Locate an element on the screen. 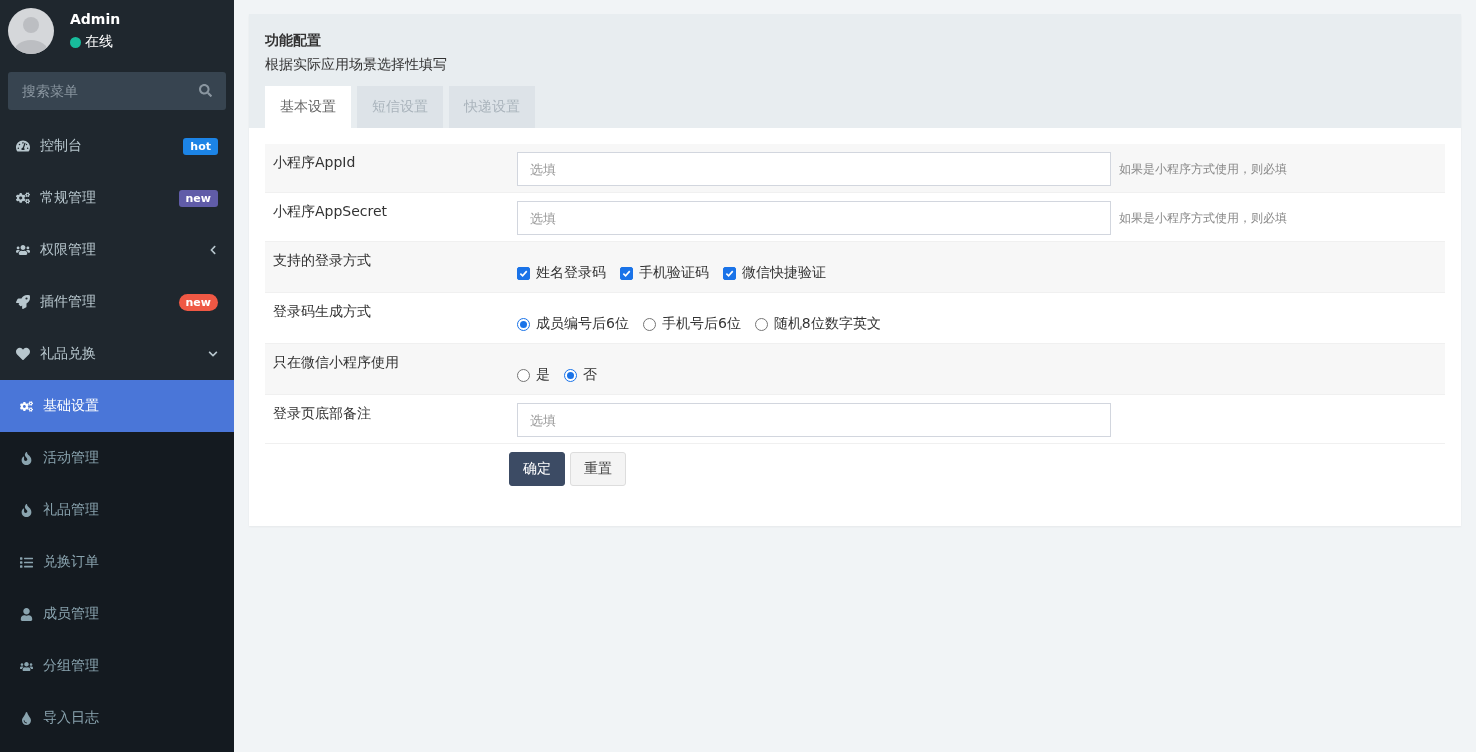  menu-item: 成员管理 is located at coordinates (117, 614).